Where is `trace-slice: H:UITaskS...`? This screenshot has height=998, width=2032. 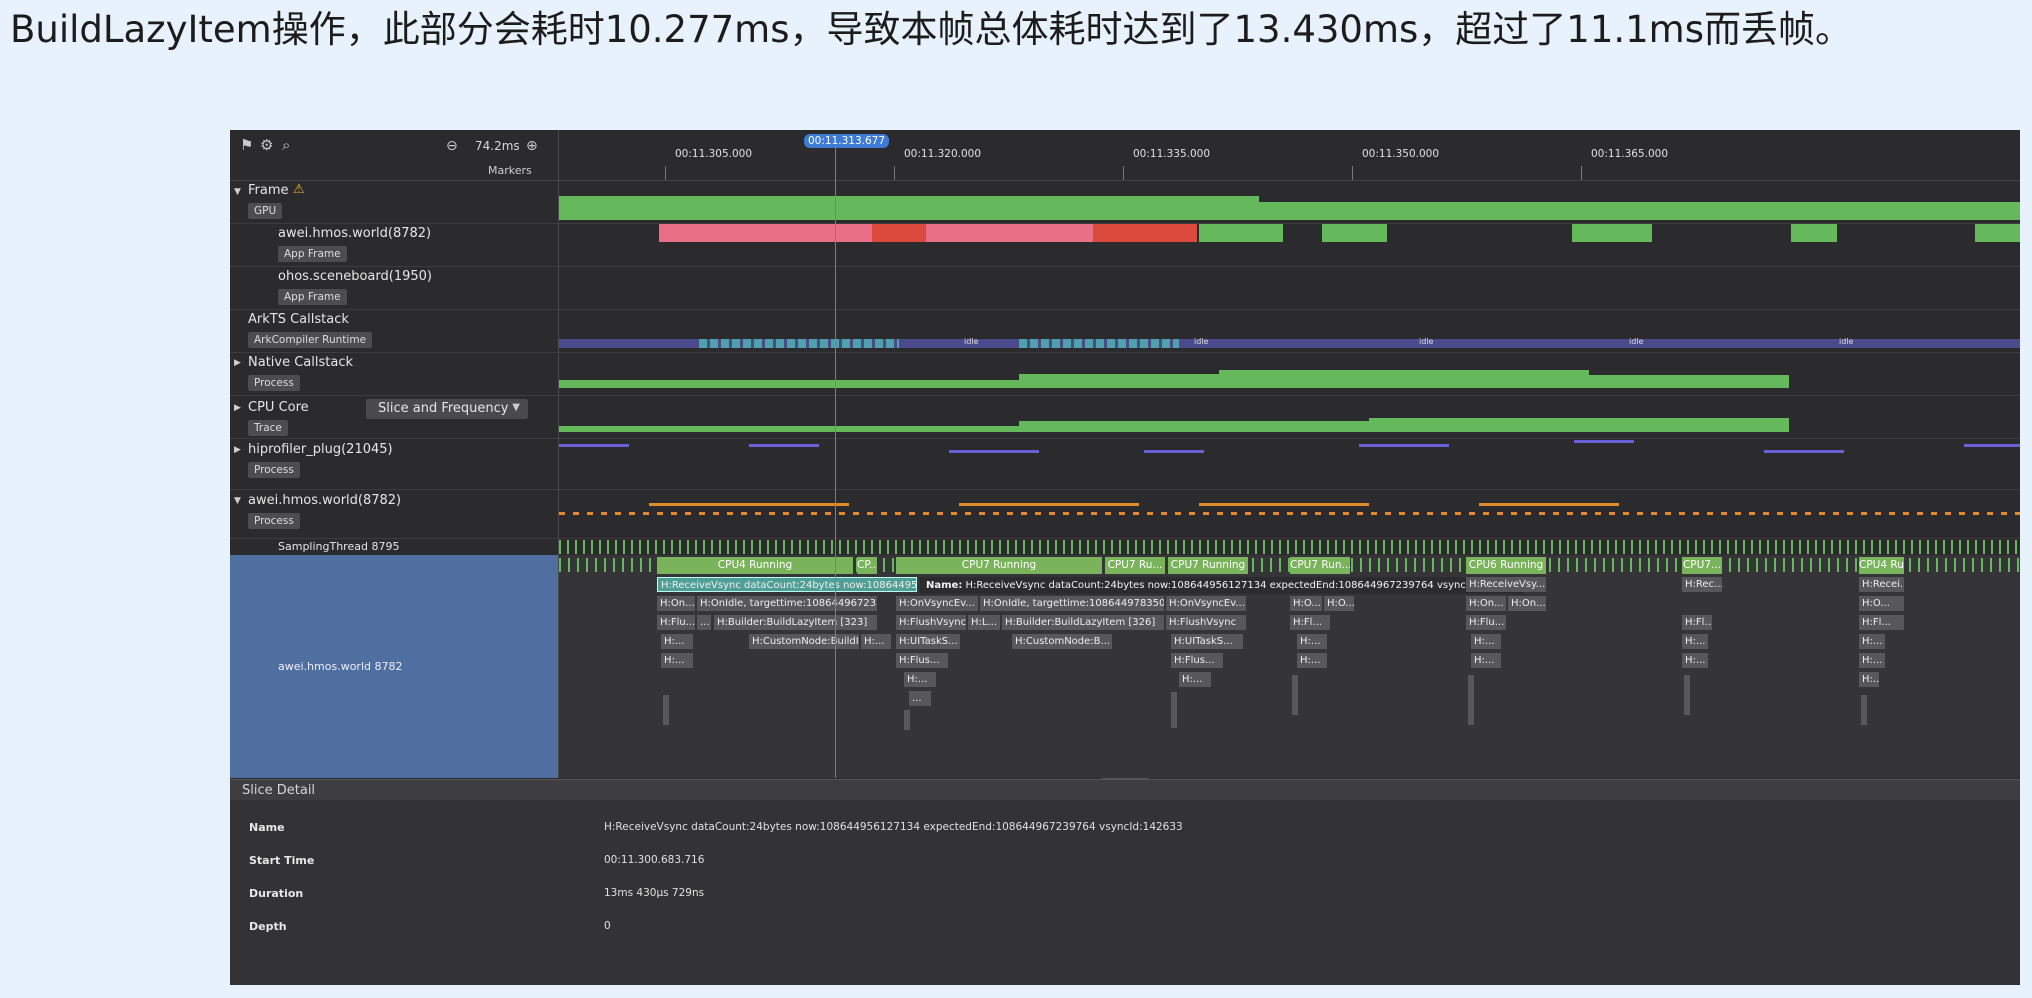
trace-slice: H:UITaskS... is located at coordinates (1207, 641).